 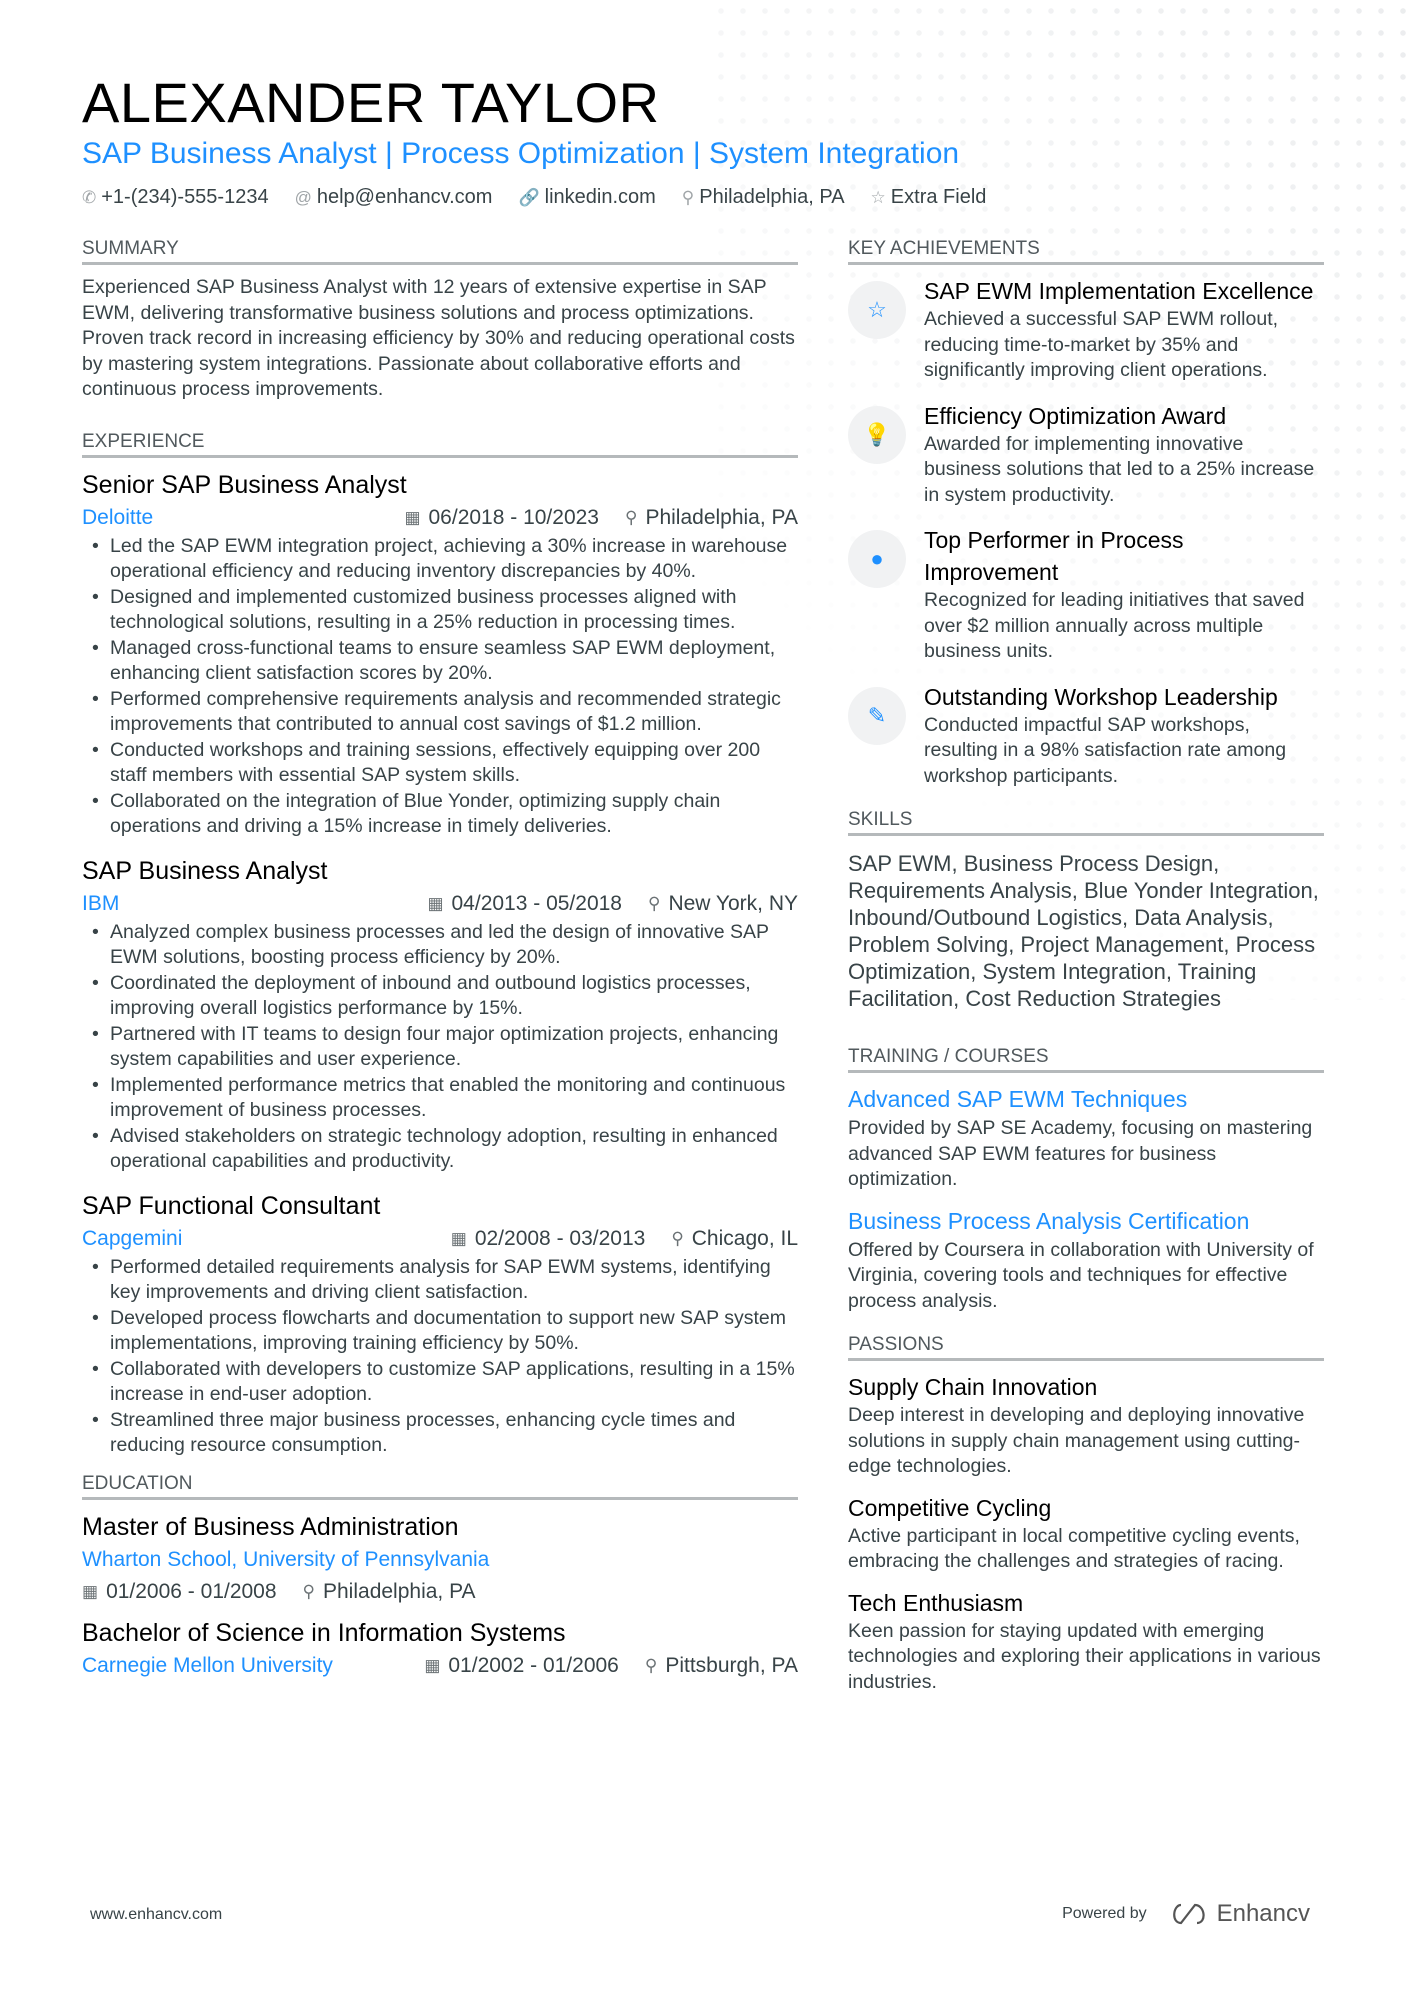 What do you see at coordinates (734, 1239) in the screenshot?
I see `job-location: ⚲ Chicago, IL` at bounding box center [734, 1239].